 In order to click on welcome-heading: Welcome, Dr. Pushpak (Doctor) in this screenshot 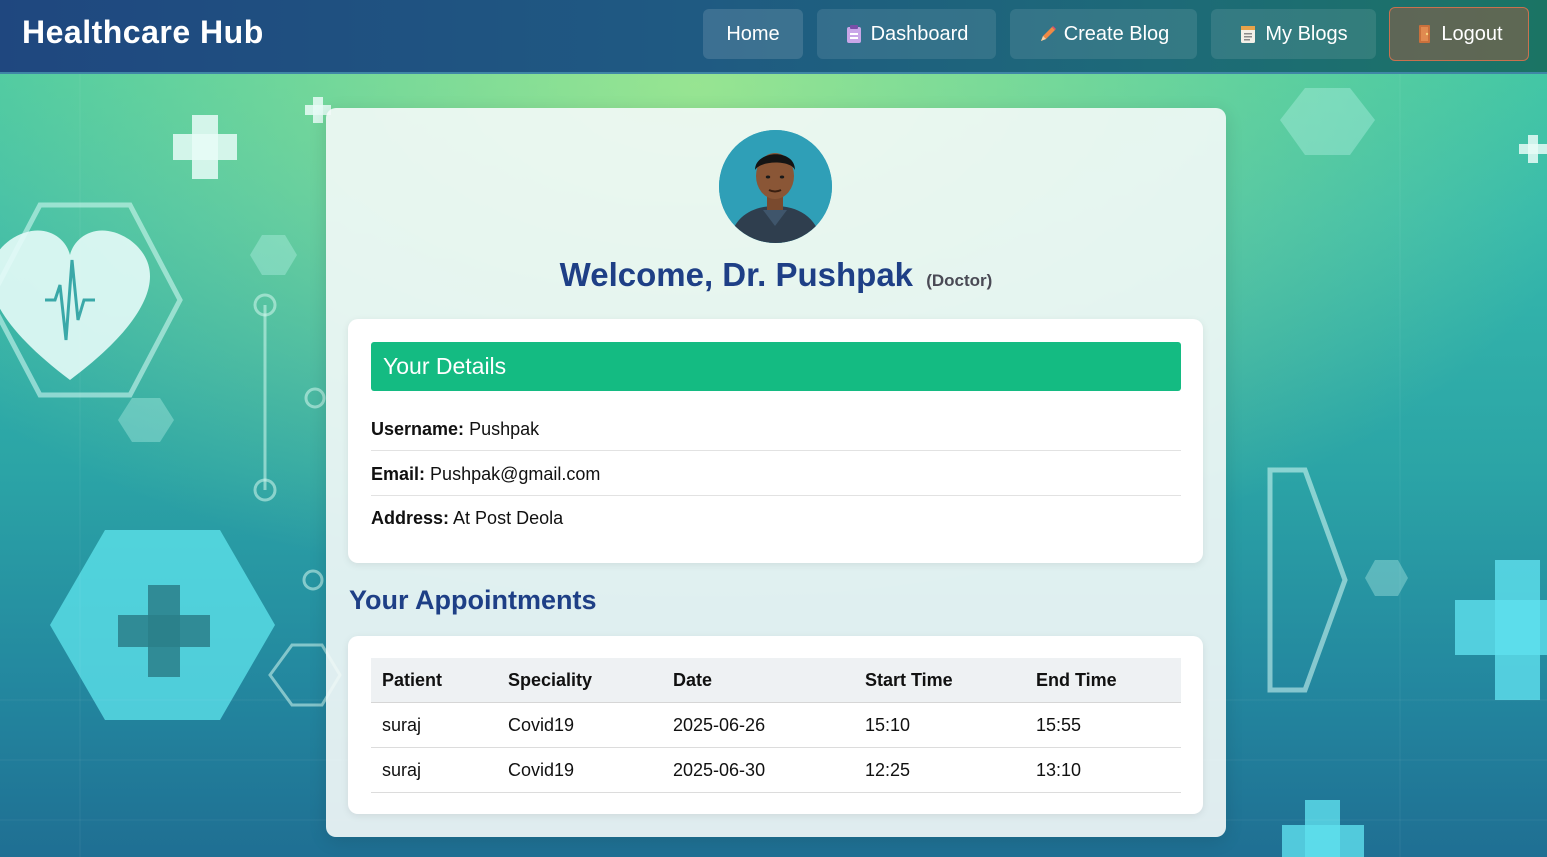, I will do `click(776, 275)`.